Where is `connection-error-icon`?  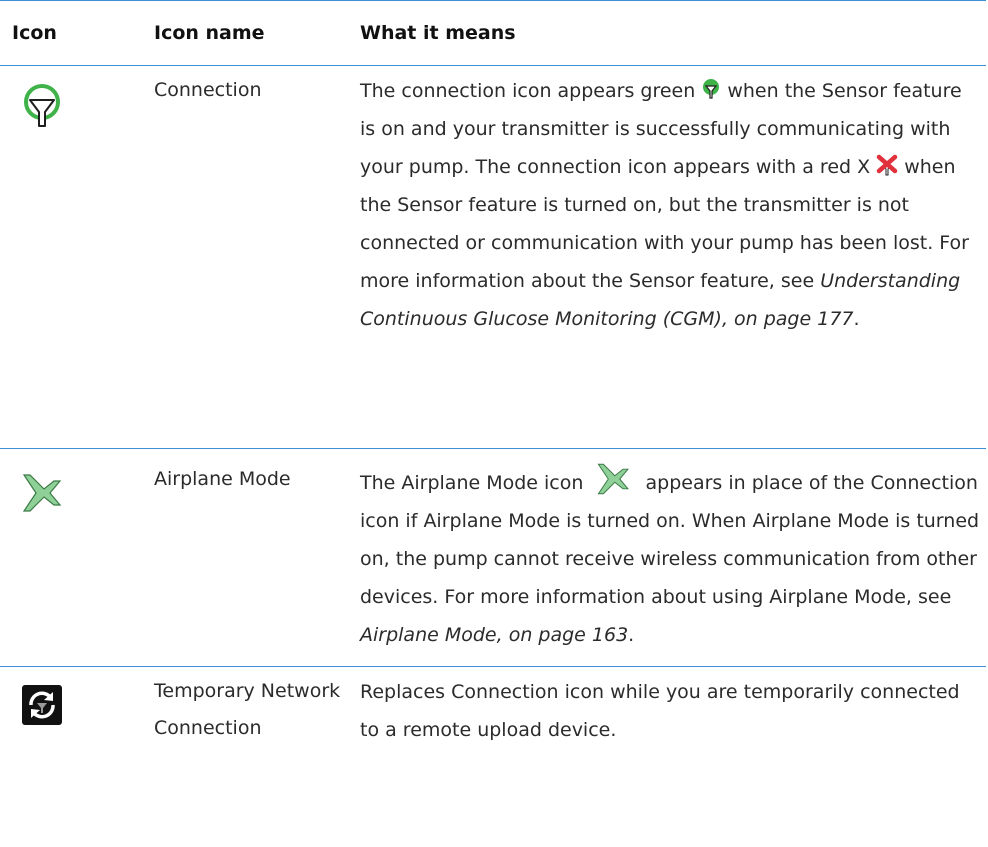
connection-error-icon is located at coordinates (887, 165).